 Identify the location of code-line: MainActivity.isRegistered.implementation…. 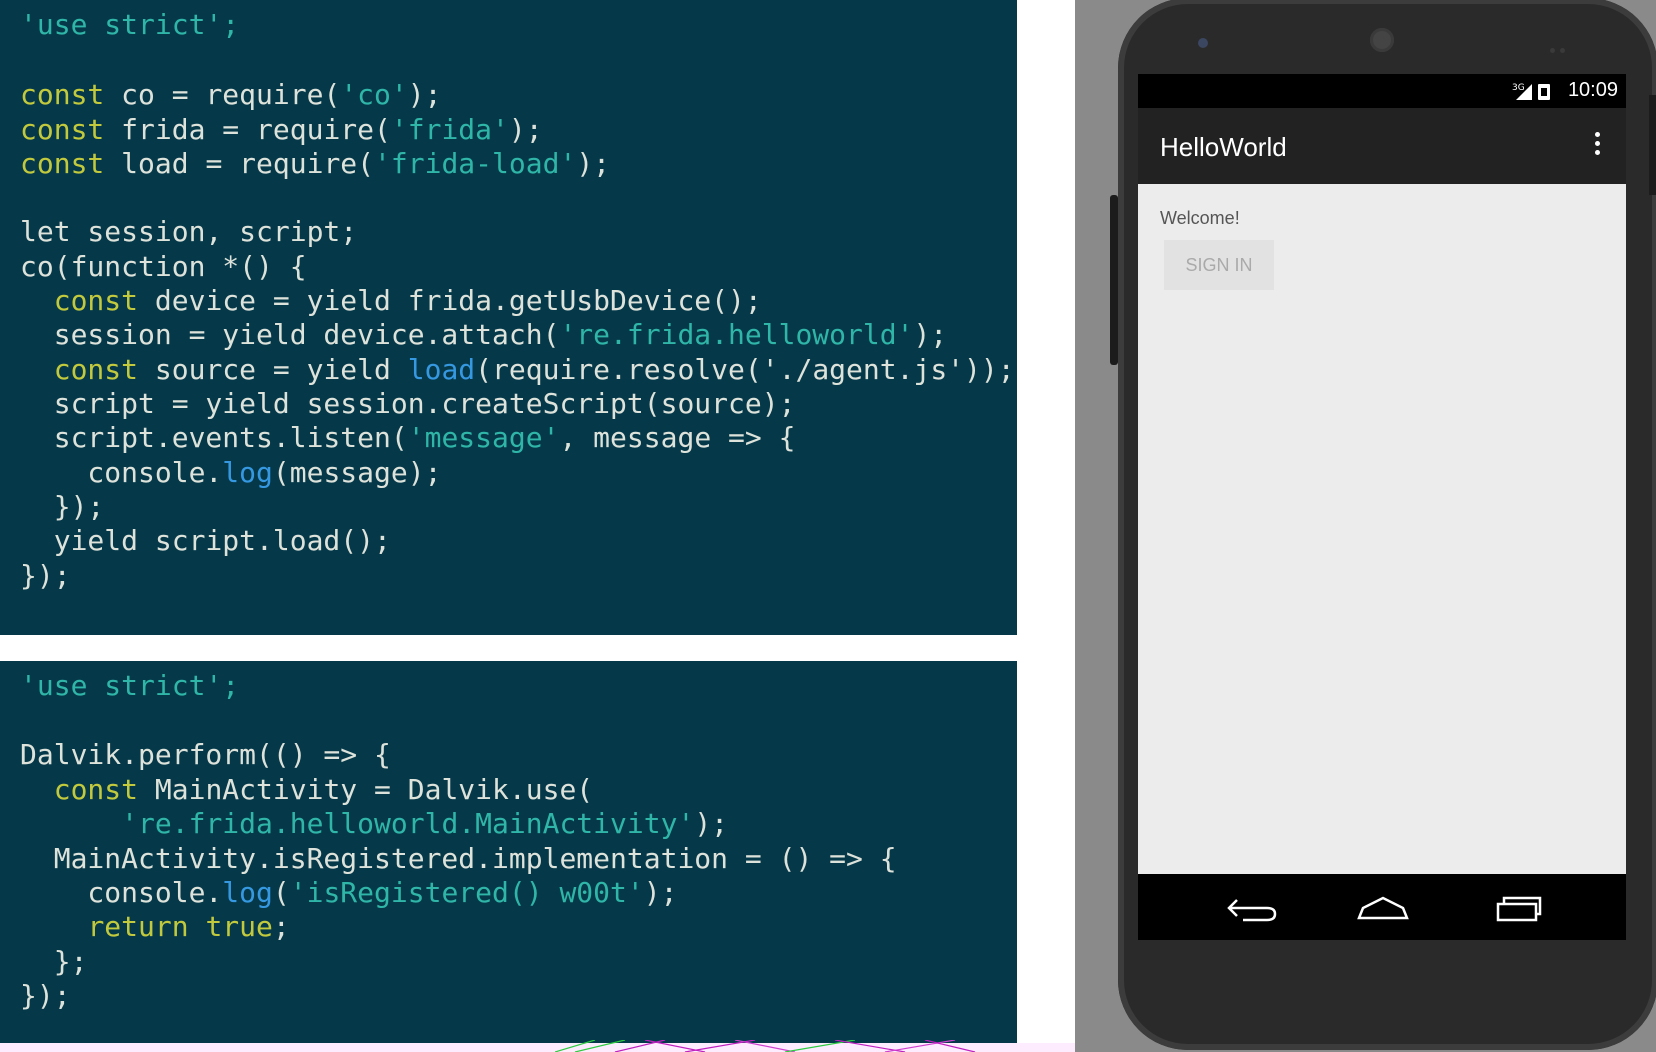
(458, 859).